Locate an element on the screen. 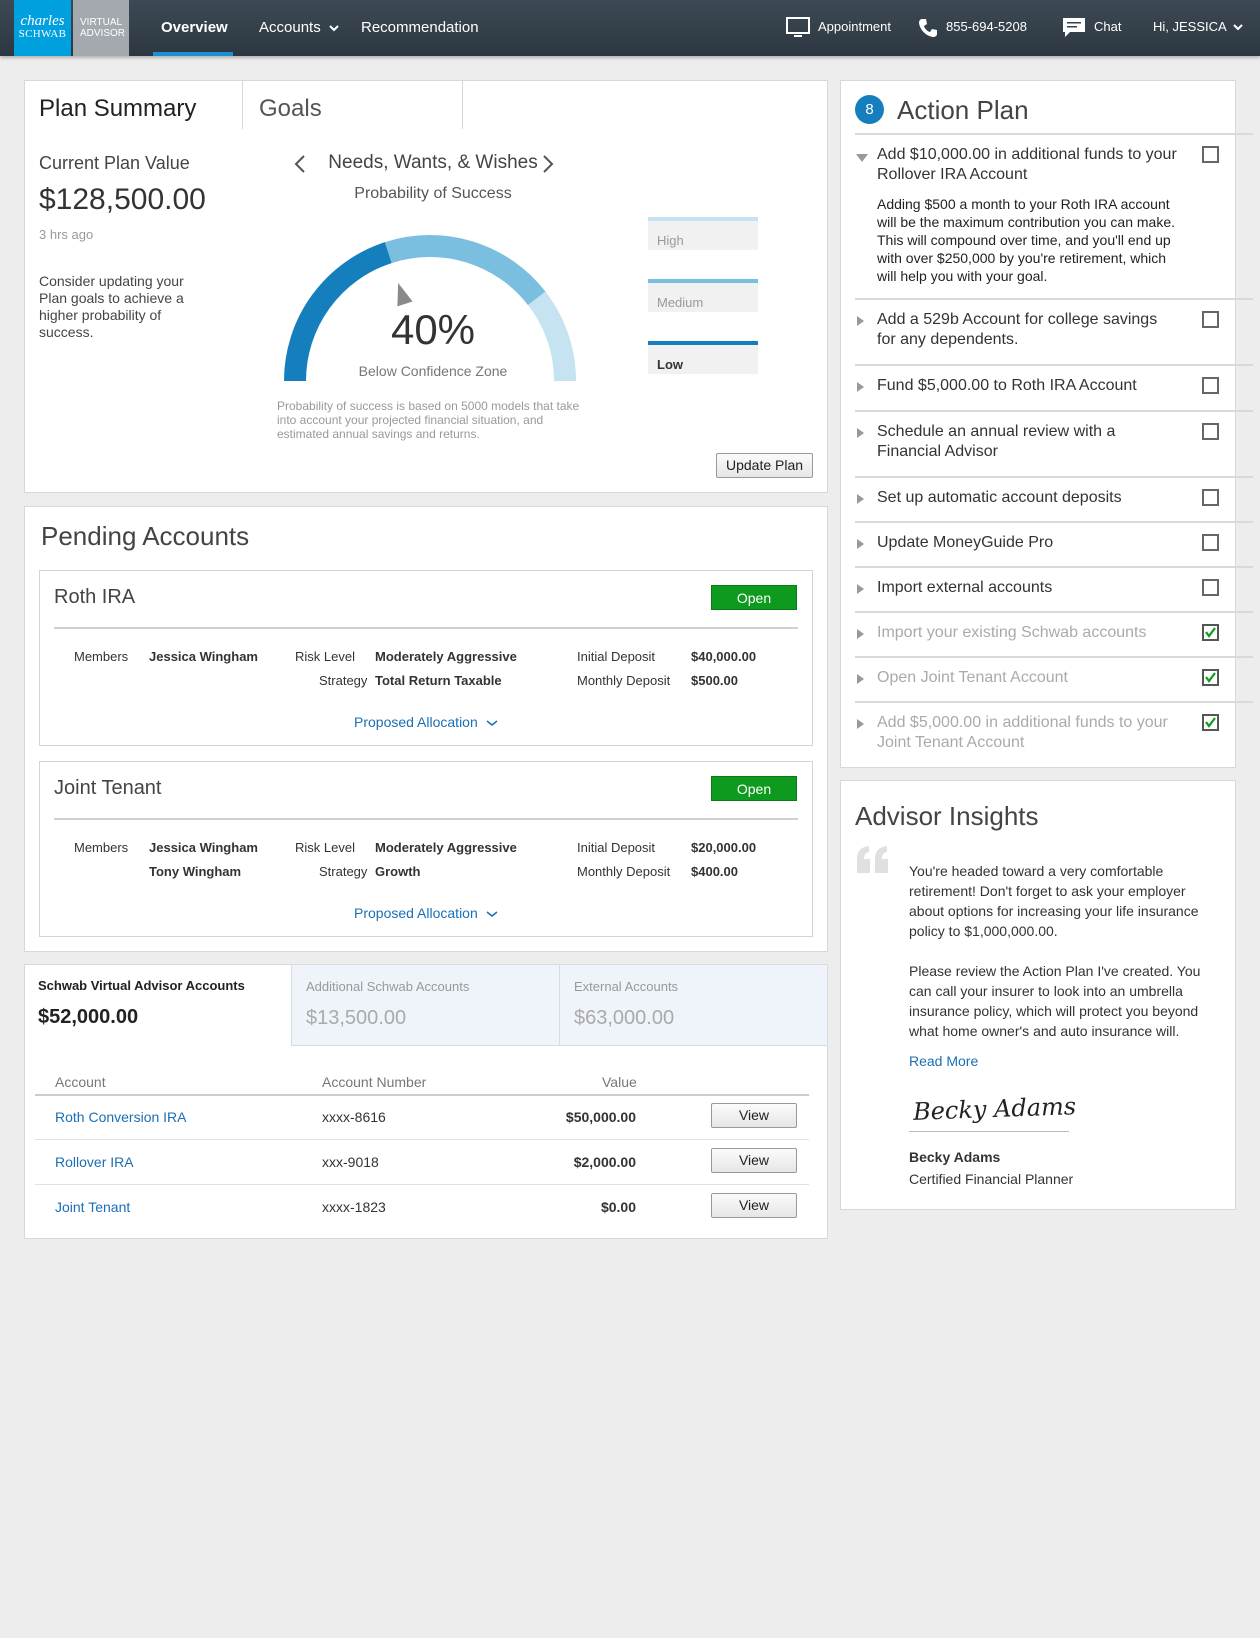 This screenshot has height=1638, width=1260. table-row: Joint Tenant xxxx-1823 $0.00 View is located at coordinates (422, 1207).